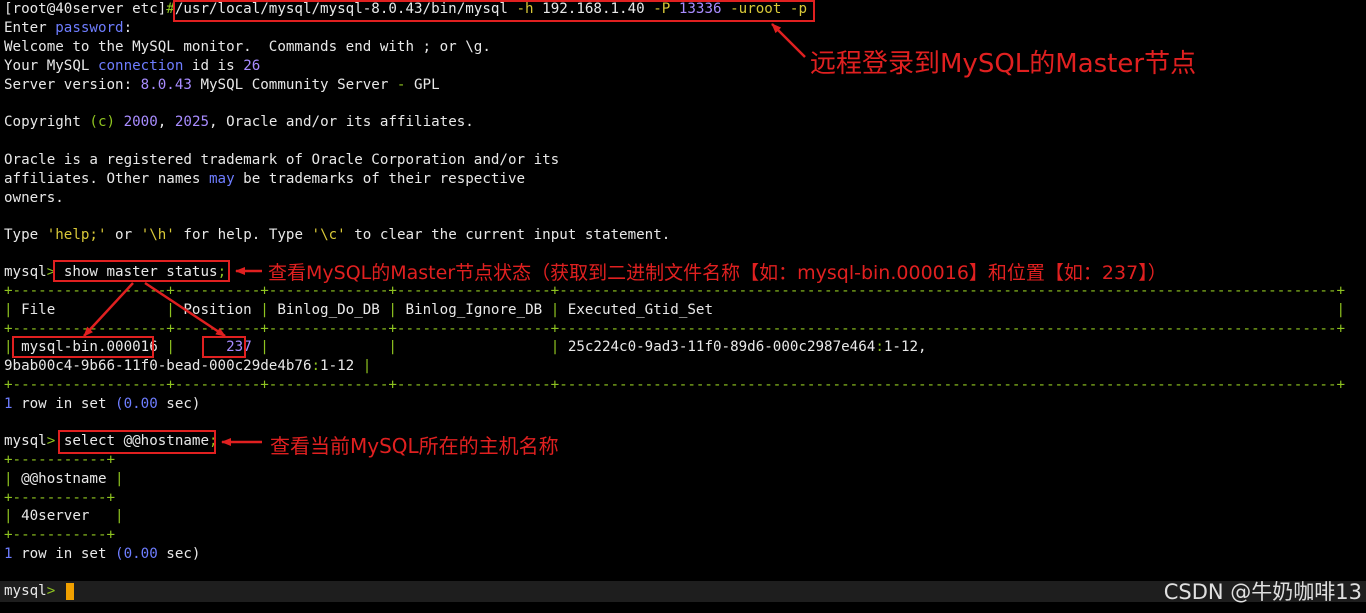 This screenshot has width=1366, height=613. I want to click on input-prompt: mysql>, so click(39, 591).